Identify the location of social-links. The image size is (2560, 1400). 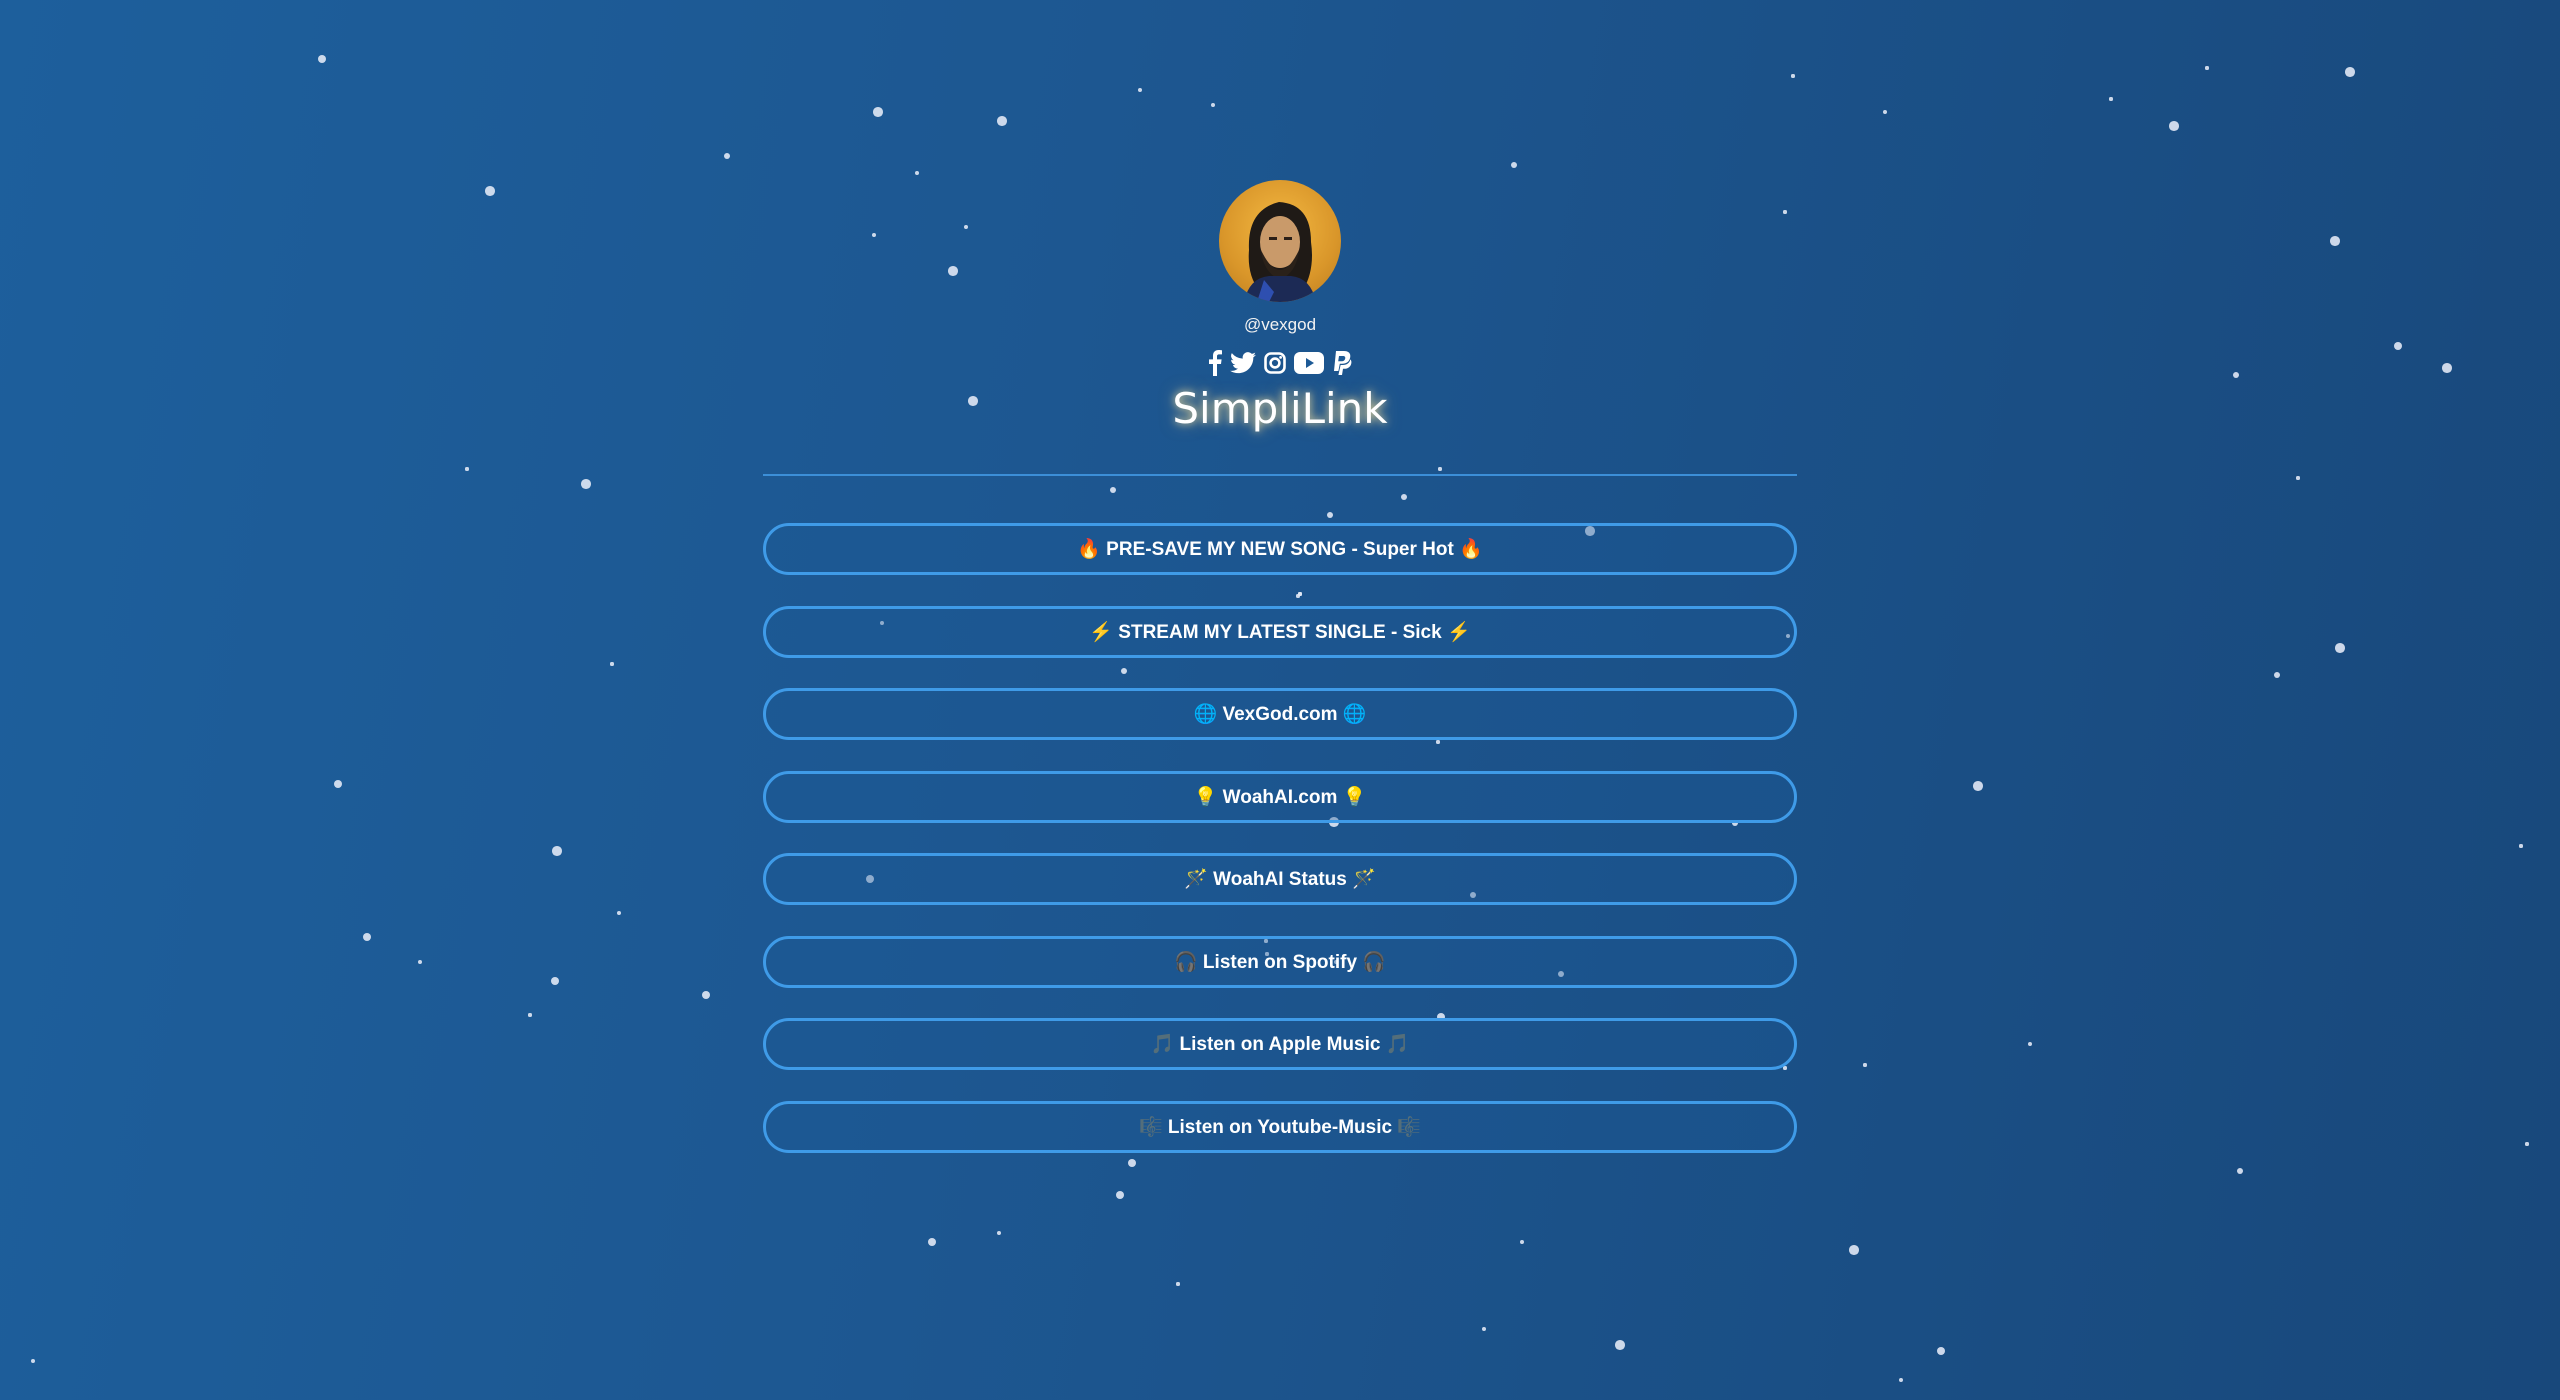
(1280, 363).